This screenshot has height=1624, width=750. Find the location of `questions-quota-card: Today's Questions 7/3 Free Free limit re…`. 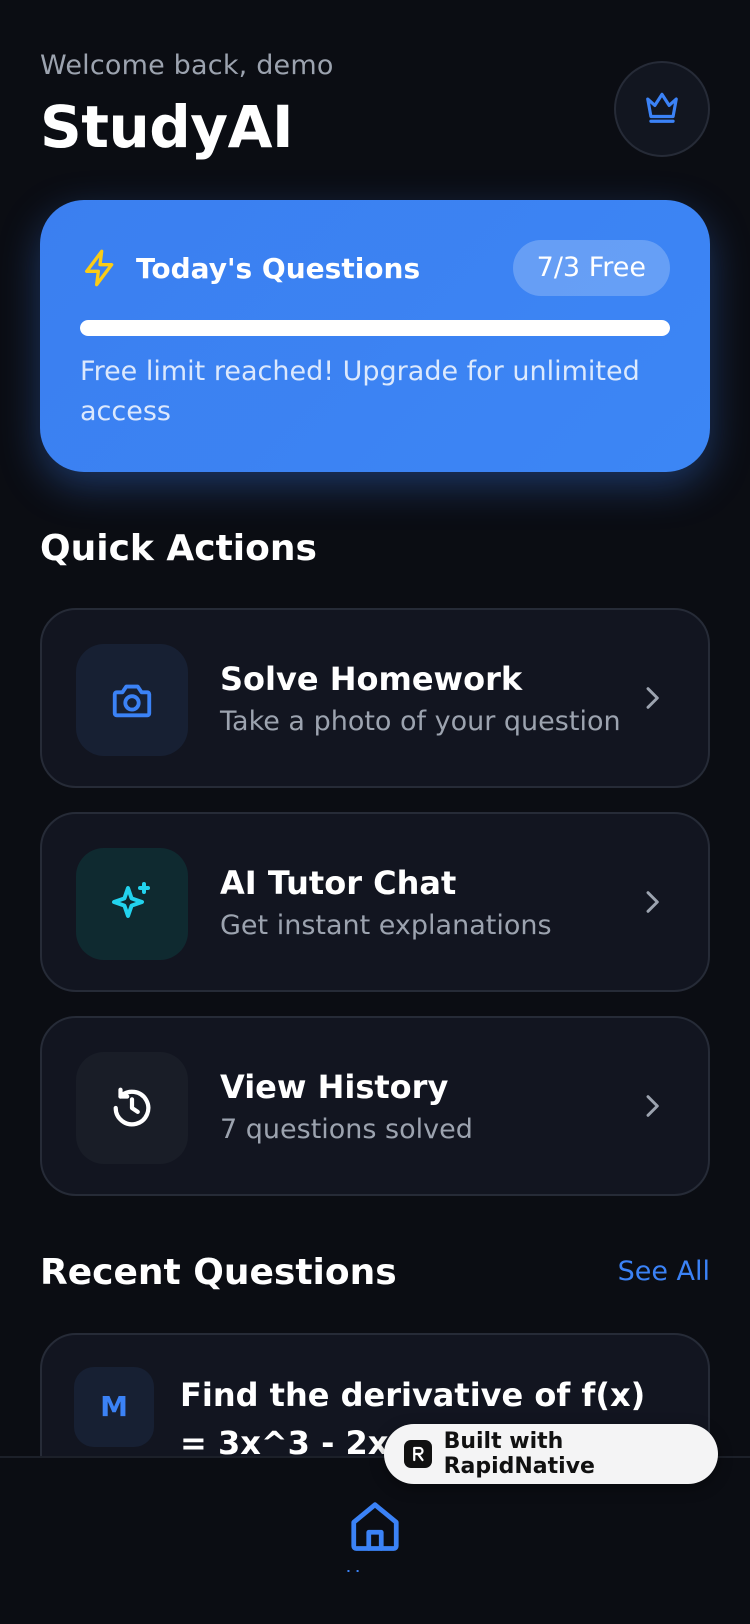

questions-quota-card: Today's Questions 7/3 Free Free limit re… is located at coordinates (375, 336).